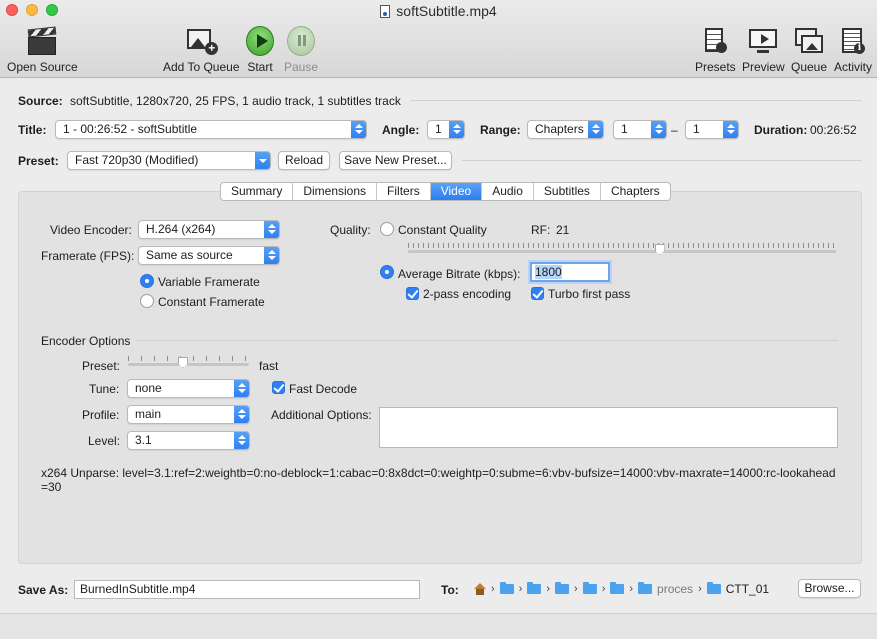 The width and height of the screenshot is (877, 639). I want to click on range-label: Range:, so click(500, 130).